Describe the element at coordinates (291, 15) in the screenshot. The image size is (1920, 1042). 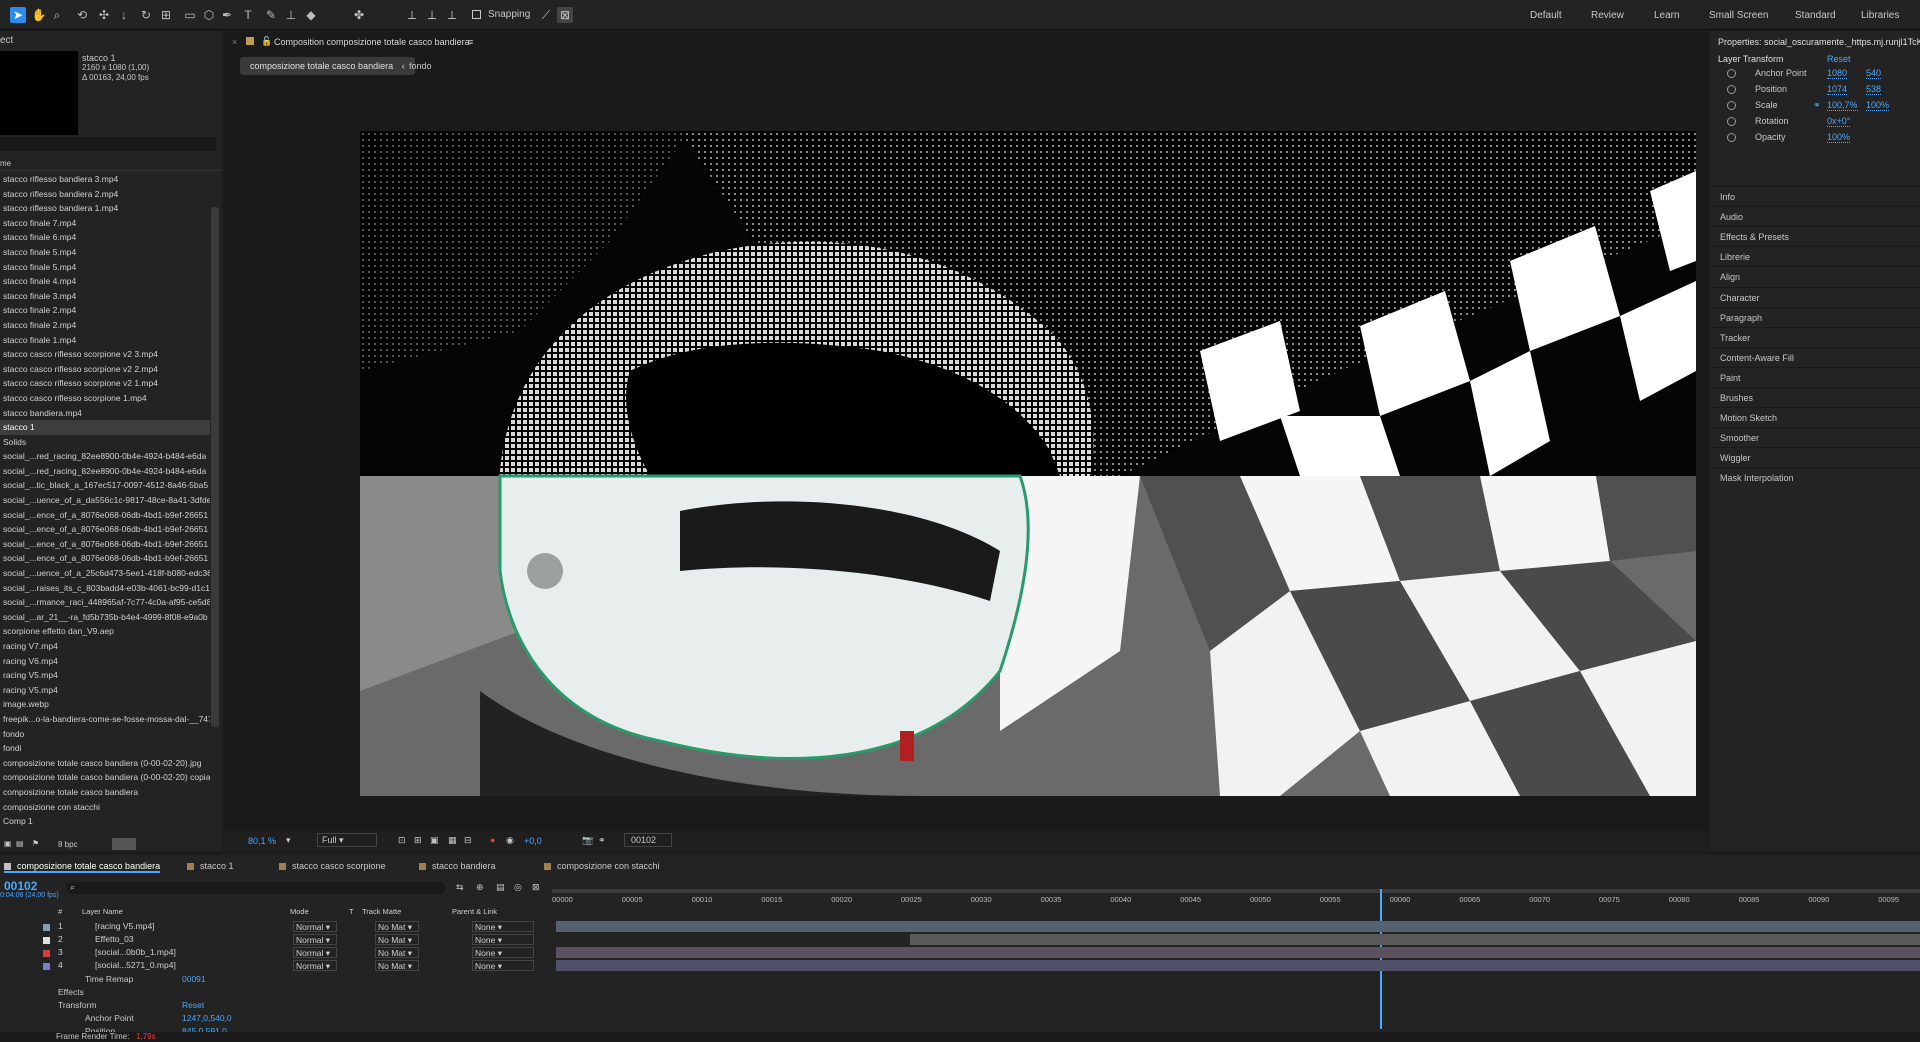
I see `clone-stamp-tool-icon: ⊥` at that location.